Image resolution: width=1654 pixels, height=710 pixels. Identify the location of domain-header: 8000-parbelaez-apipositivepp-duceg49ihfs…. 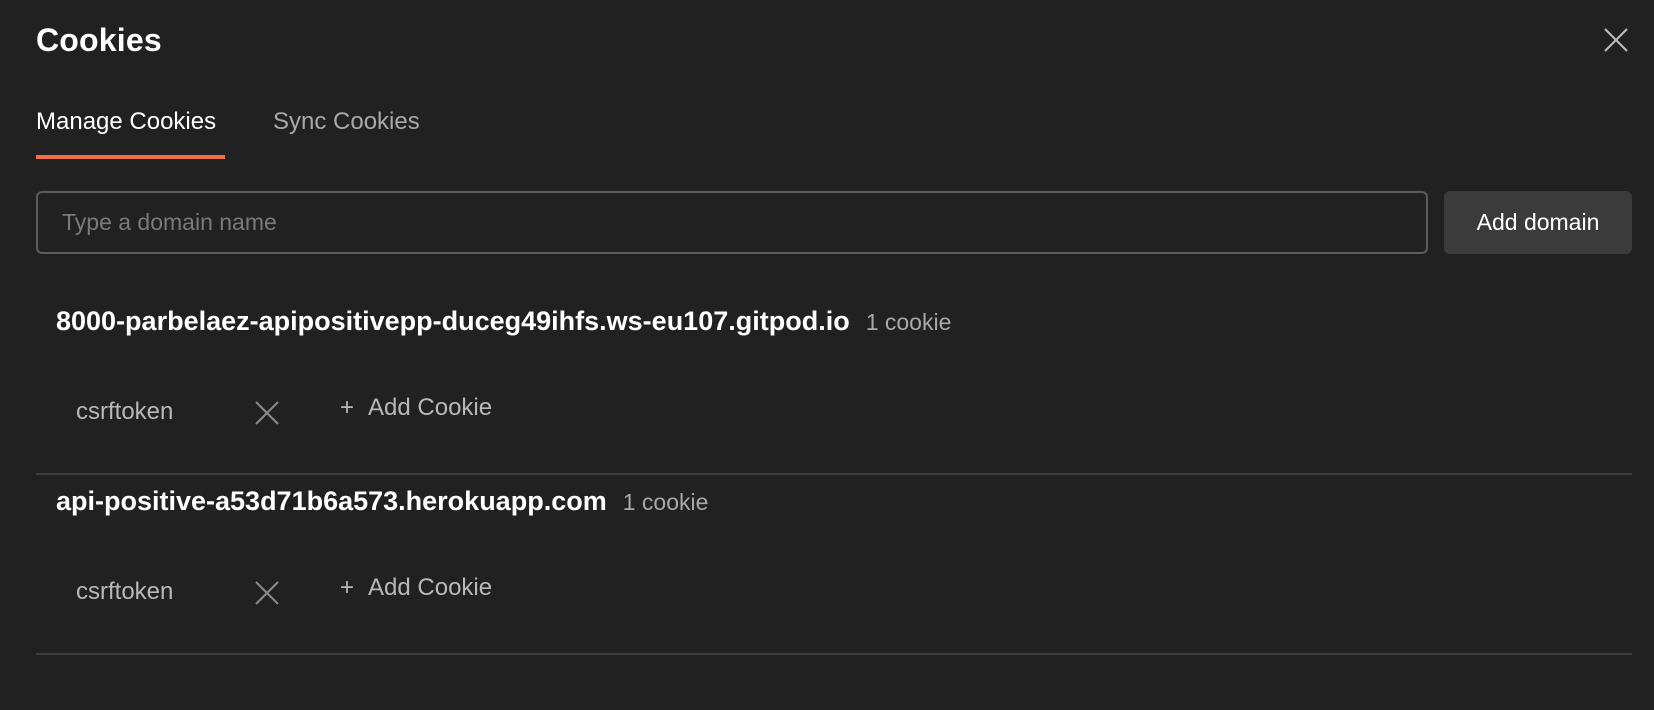
(503, 321).